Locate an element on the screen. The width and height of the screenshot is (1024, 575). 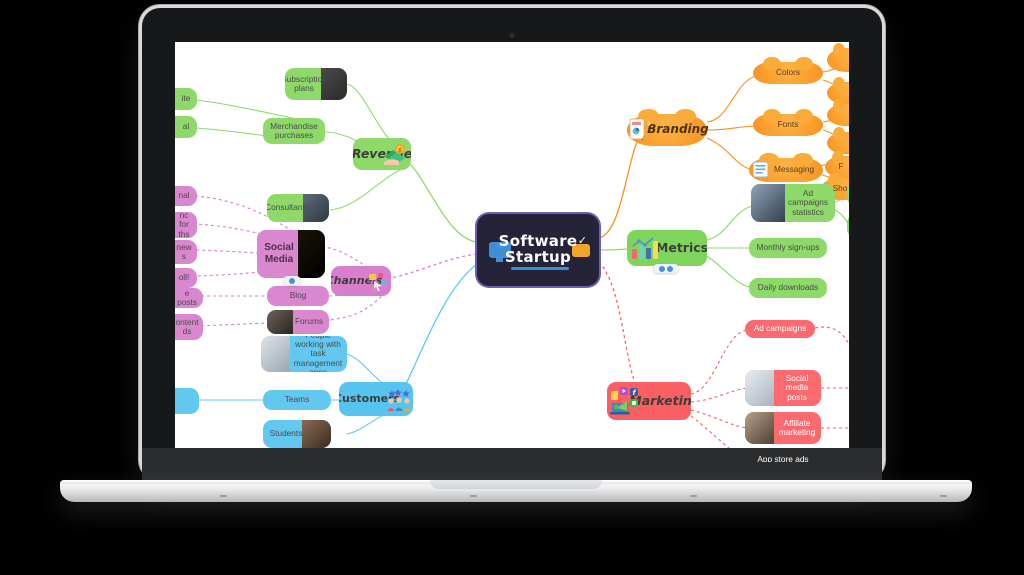
leaf-label: Teams is located at coordinates (297, 399).